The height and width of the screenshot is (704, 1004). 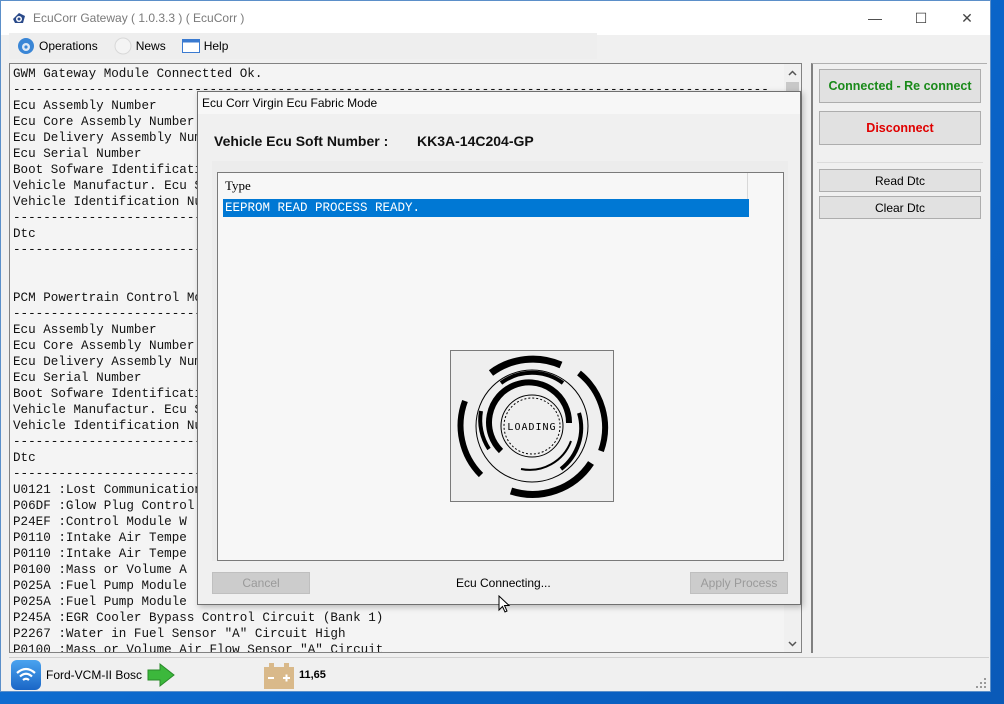 I want to click on reconnect-button: Connected - Re connect, so click(x=900, y=86).